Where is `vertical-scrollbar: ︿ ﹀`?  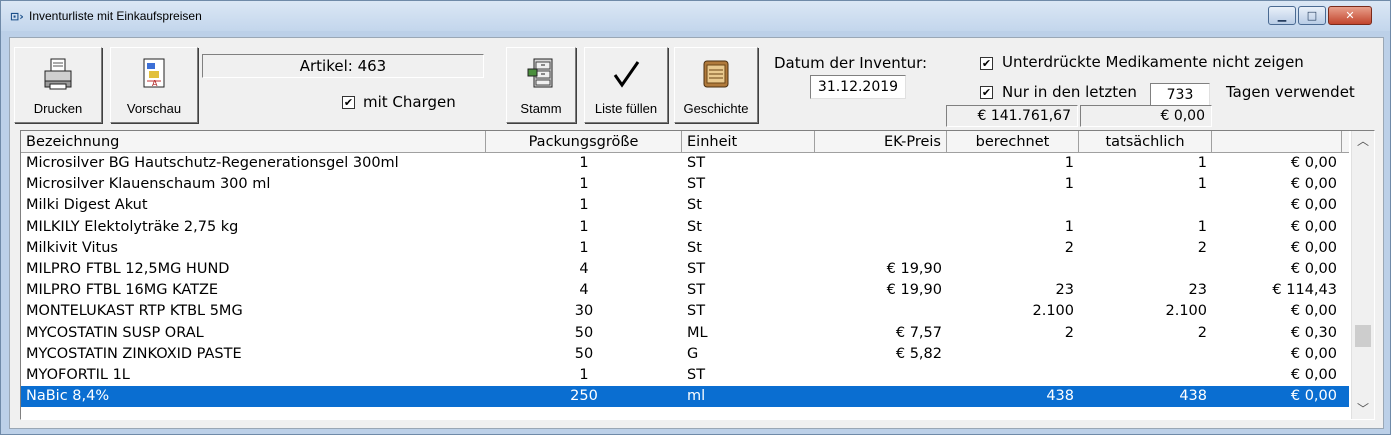 vertical-scrollbar: ︿ ﹀ is located at coordinates (1362, 275).